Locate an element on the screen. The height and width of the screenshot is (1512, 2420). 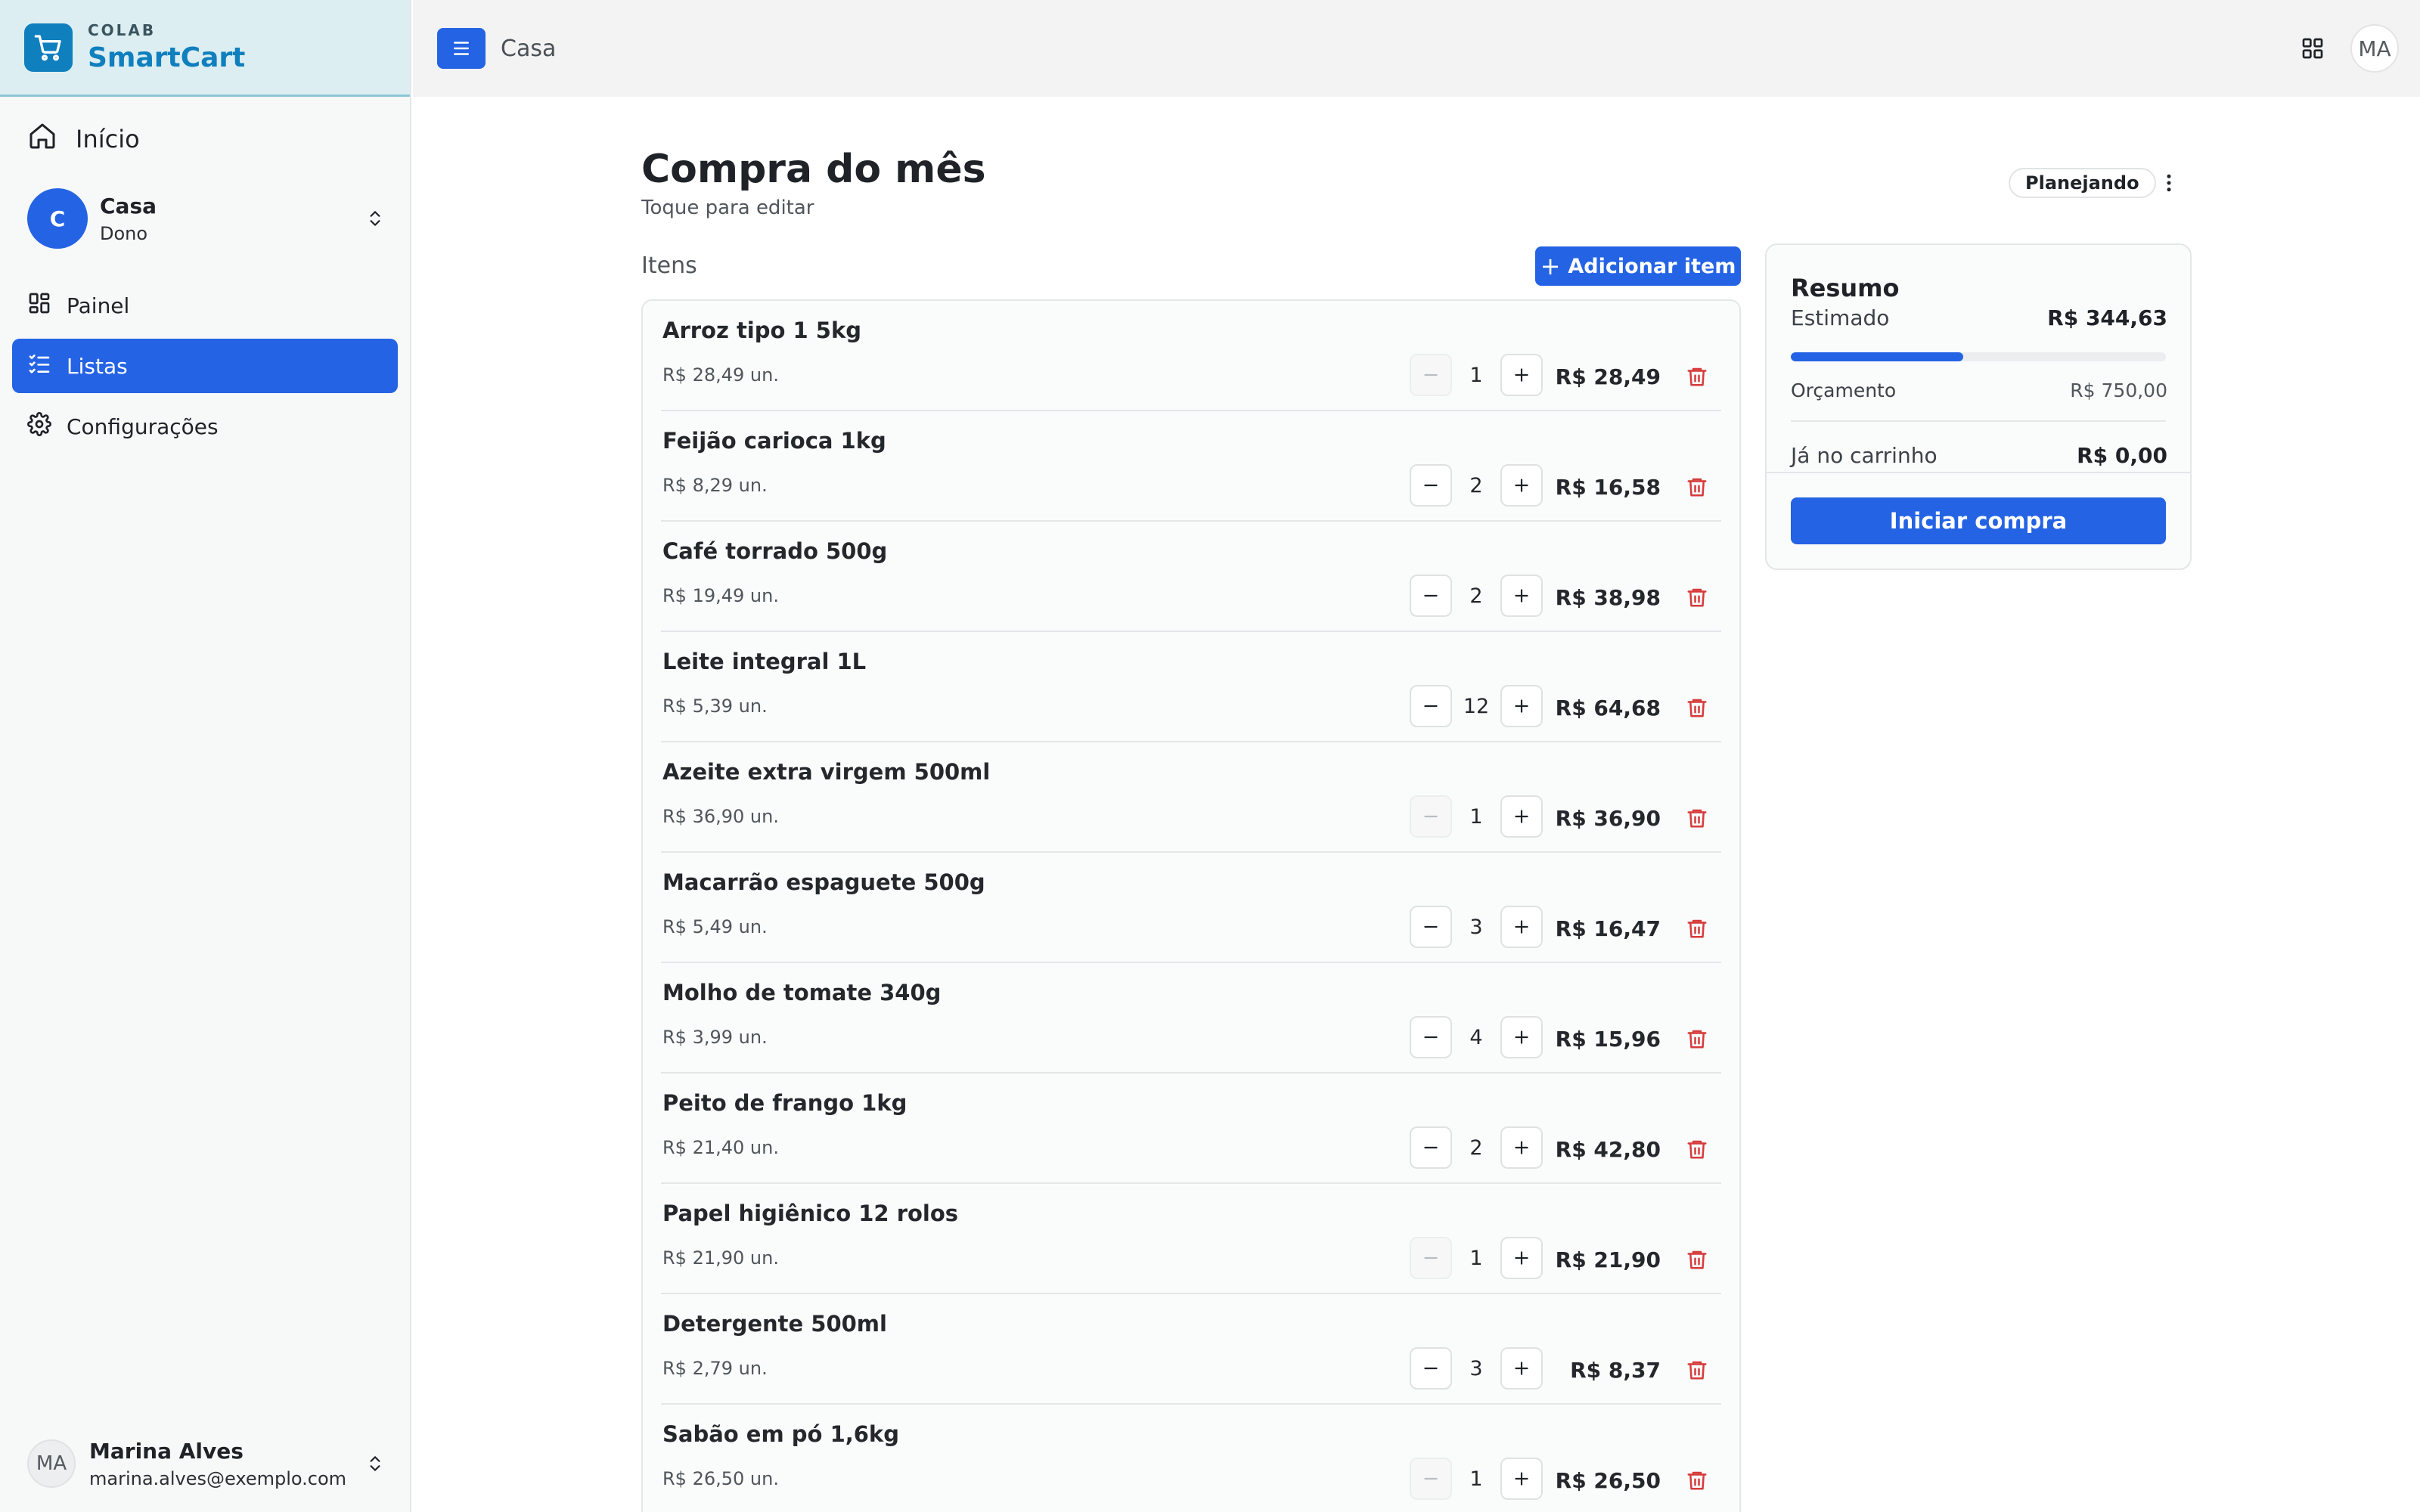
sidebar-nav: Painel Listas Configurações is located at coordinates (205, 369).